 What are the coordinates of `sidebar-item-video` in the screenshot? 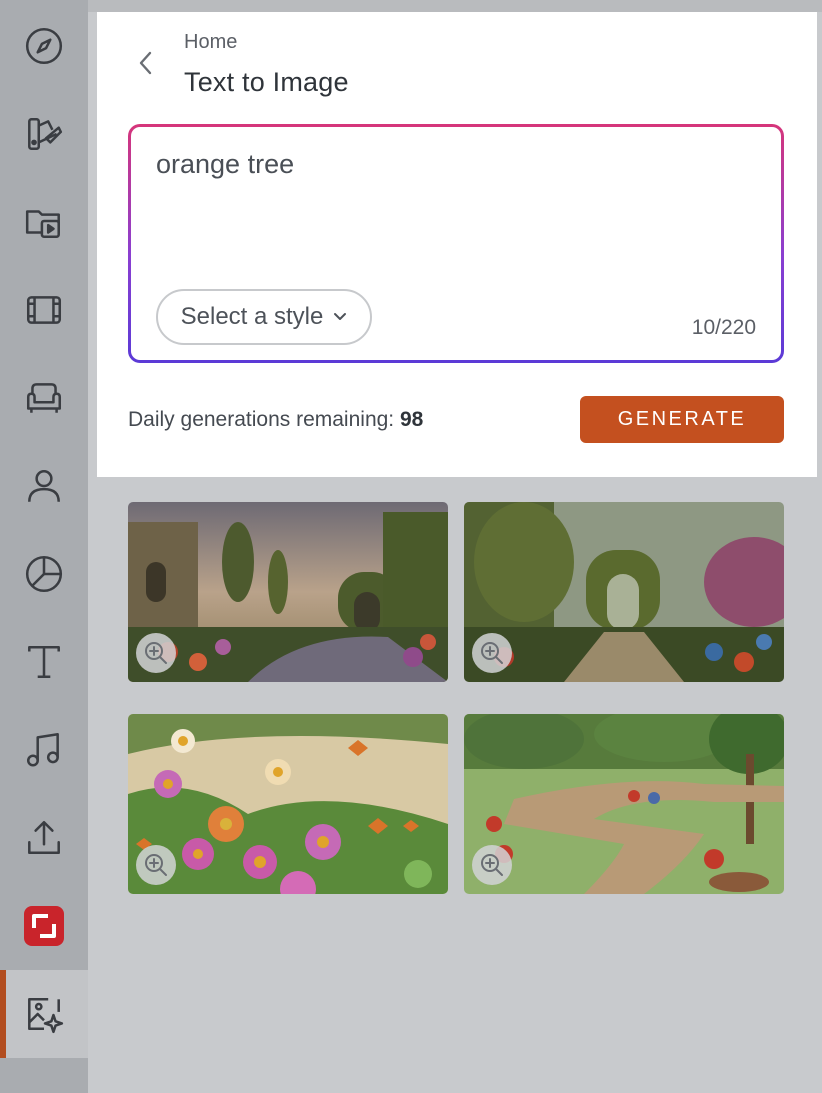 It's located at (44, 310).